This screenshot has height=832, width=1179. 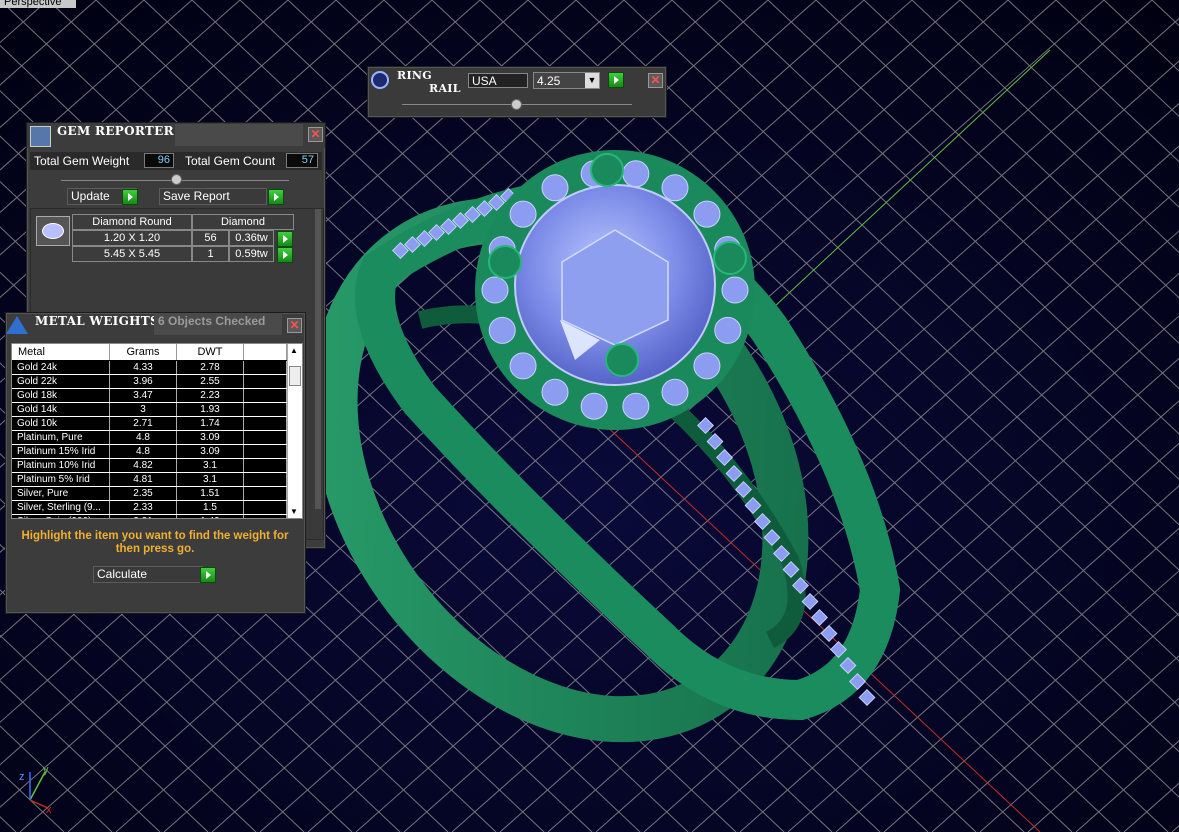 What do you see at coordinates (251, 238) in the screenshot?
I see `gem-weight-cell: 0.36tw` at bounding box center [251, 238].